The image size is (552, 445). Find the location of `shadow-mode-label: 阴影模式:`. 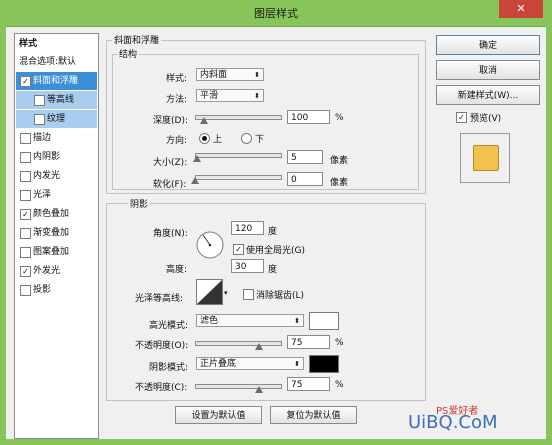

shadow-mode-label: 阴影模式: is located at coordinates (169, 368).